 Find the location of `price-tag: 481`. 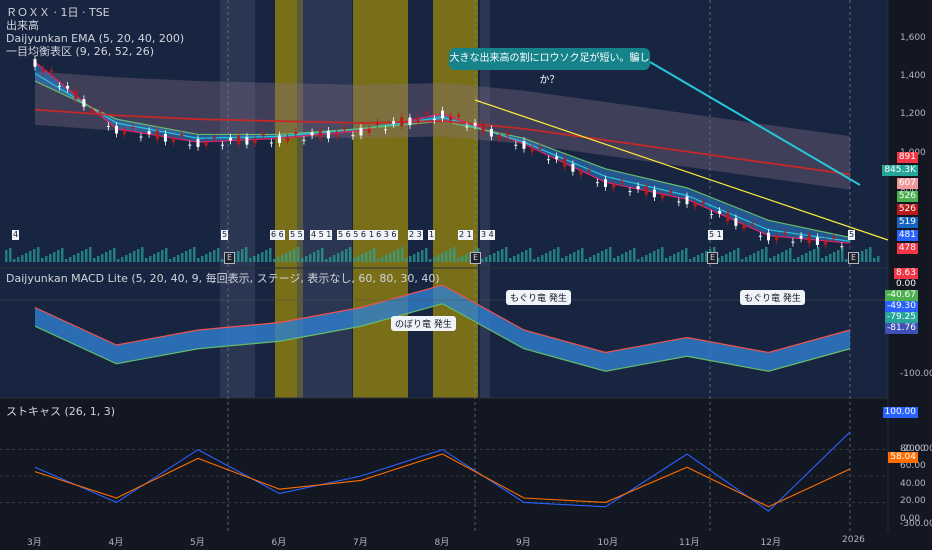

price-tag: 481 is located at coordinates (907, 235).